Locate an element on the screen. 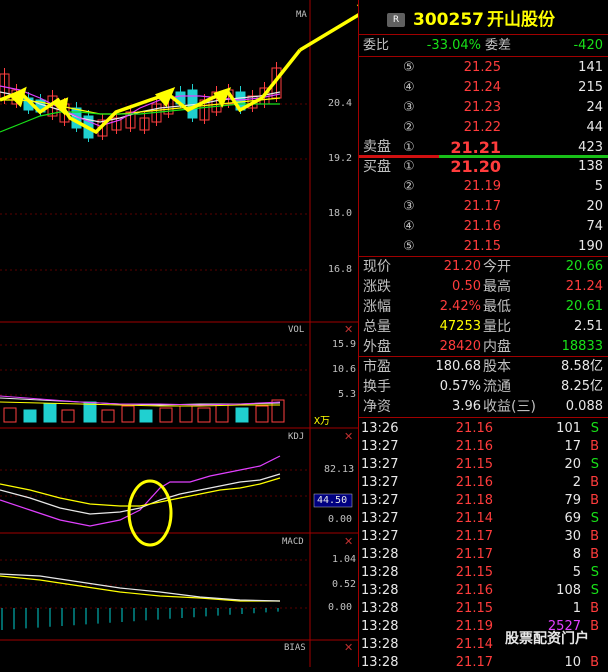 This screenshot has height=672, width=608. macd-close-icon: ✕ is located at coordinates (348, 541).